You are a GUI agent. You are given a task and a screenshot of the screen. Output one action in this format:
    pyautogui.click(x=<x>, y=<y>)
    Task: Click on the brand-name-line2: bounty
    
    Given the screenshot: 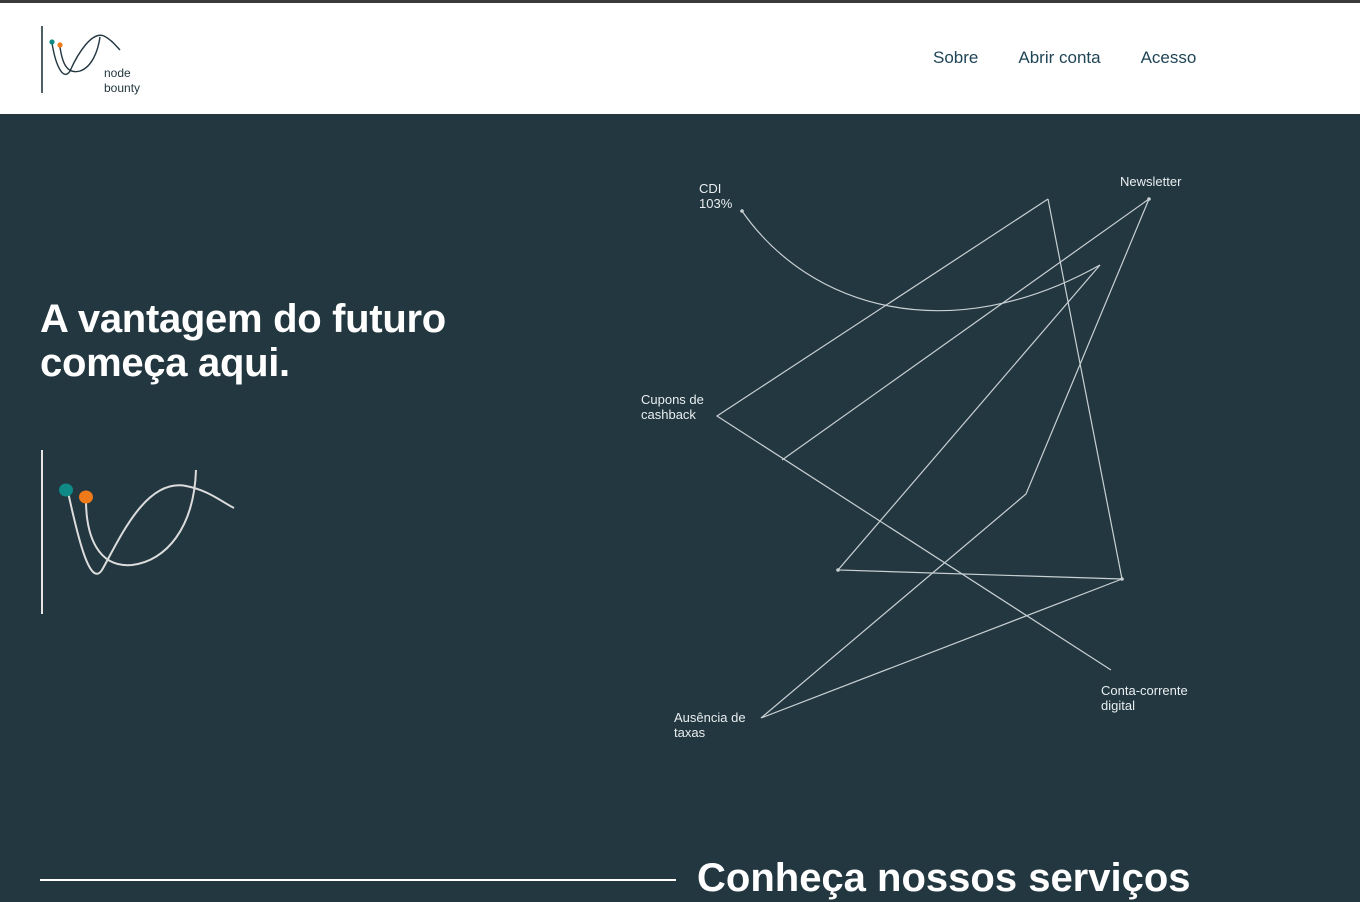 What is the action you would take?
    pyautogui.click(x=122, y=88)
    